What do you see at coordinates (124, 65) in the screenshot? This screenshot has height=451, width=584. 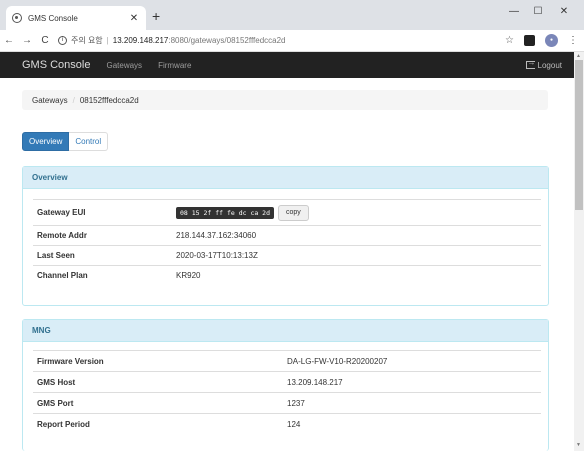 I see `nav-link-gateways: Gateways` at bounding box center [124, 65].